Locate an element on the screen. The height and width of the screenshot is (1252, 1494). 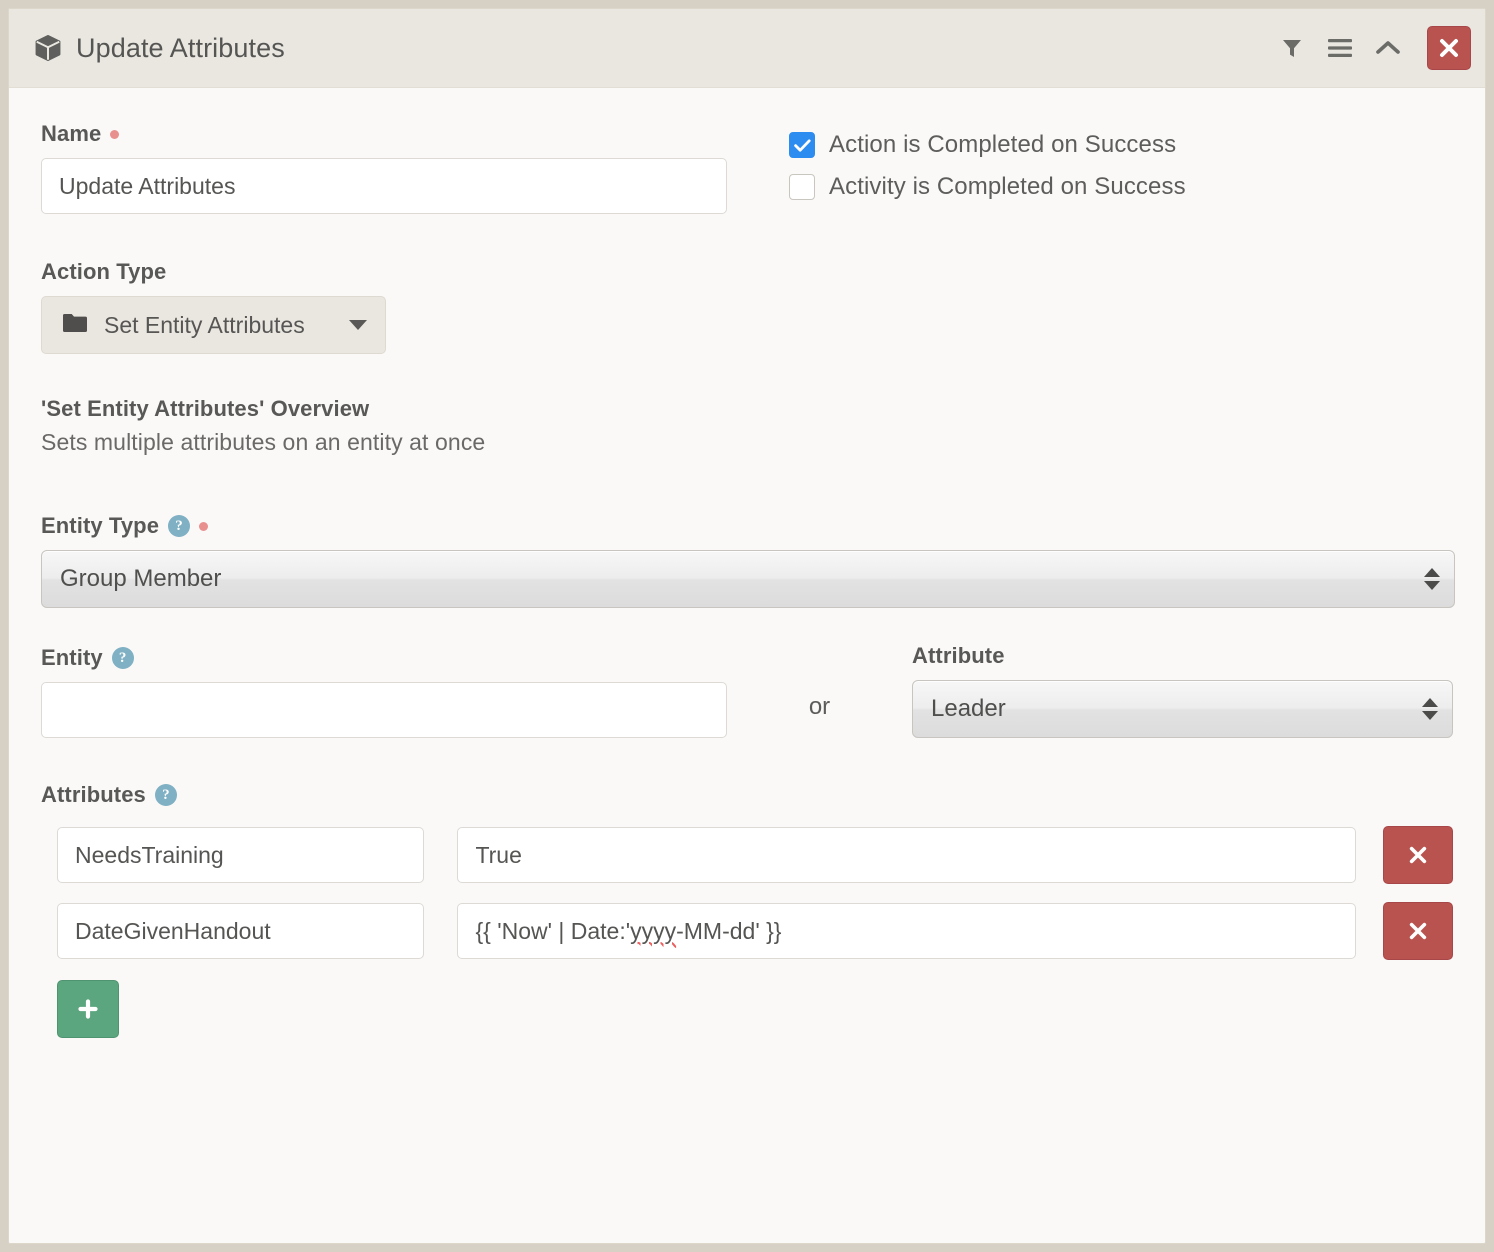
entity-group: Entity ? is located at coordinates (384, 691).